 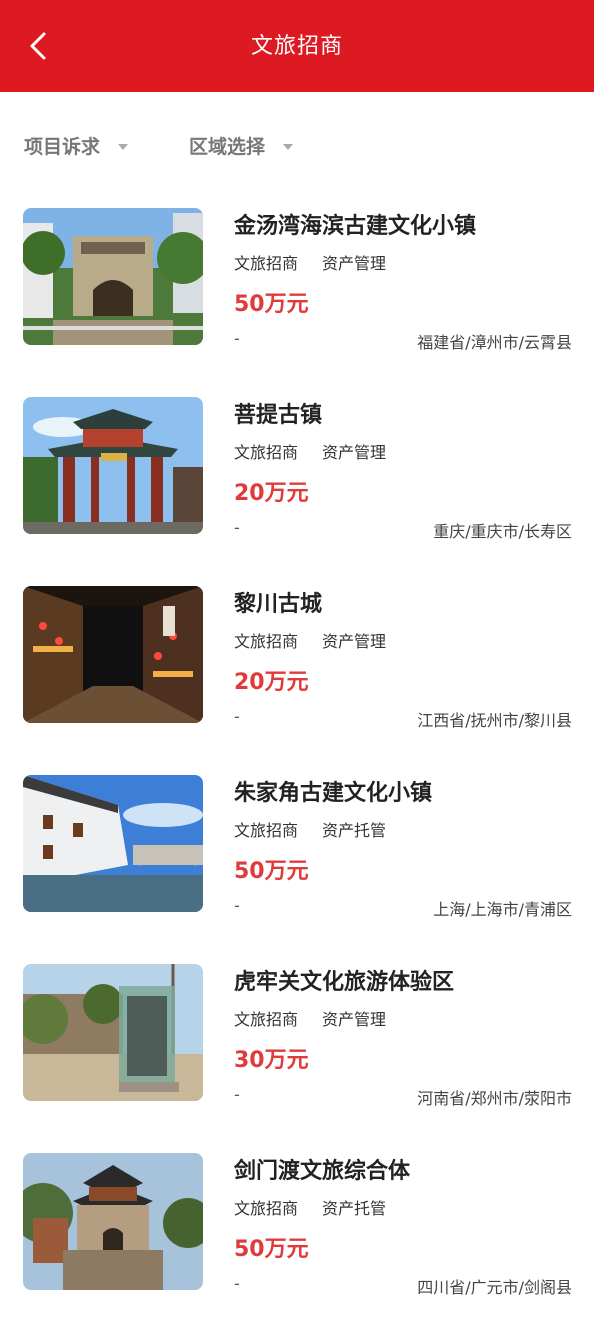 I want to click on project-title: 虎牢关文化旅游体验区, so click(x=344, y=982).